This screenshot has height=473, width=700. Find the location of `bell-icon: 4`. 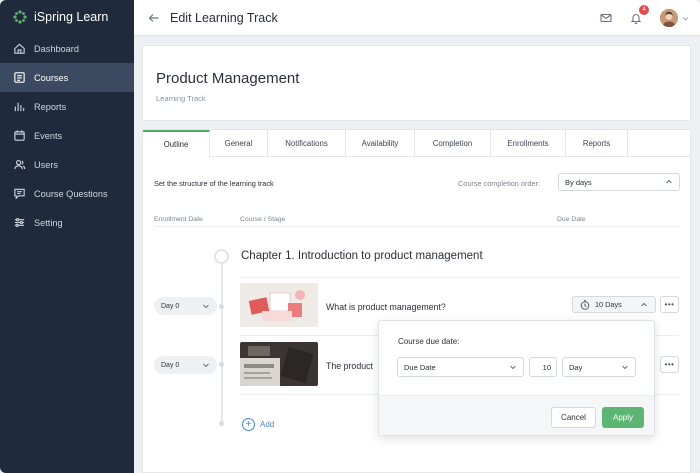

bell-icon: 4 is located at coordinates (638, 15).